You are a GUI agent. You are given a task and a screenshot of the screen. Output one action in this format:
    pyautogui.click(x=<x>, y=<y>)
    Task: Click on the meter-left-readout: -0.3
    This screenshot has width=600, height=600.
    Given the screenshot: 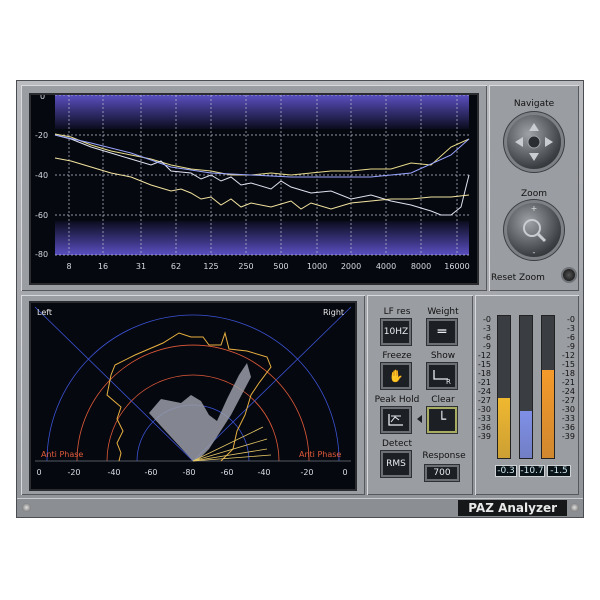 What is the action you would take?
    pyautogui.click(x=506, y=471)
    